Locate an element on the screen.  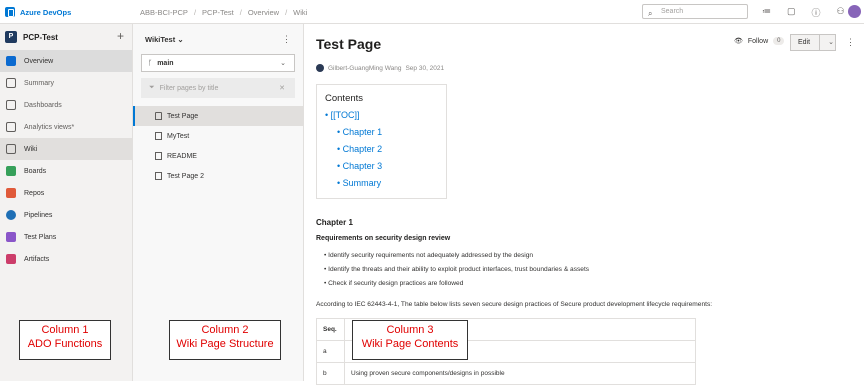
sidebar-item-label: Artifacts is located at coordinates (37, 259).